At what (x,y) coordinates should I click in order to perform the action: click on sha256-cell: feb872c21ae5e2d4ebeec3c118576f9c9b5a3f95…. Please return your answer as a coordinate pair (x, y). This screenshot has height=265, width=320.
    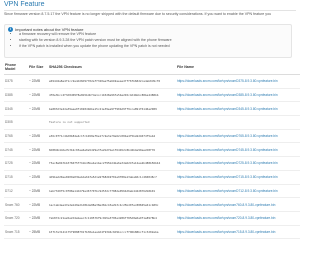
    Looking at the image, I should click on (112, 218).